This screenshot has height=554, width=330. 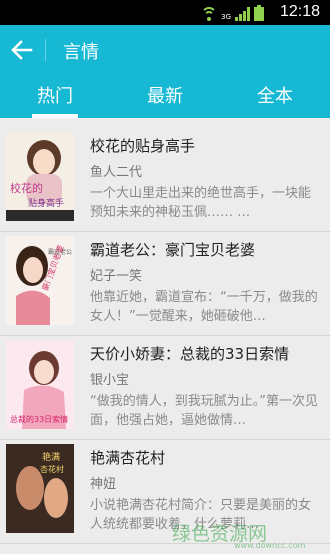 I want to click on book-title: 霸道老公：豪门宝贝老婆, so click(x=173, y=250).